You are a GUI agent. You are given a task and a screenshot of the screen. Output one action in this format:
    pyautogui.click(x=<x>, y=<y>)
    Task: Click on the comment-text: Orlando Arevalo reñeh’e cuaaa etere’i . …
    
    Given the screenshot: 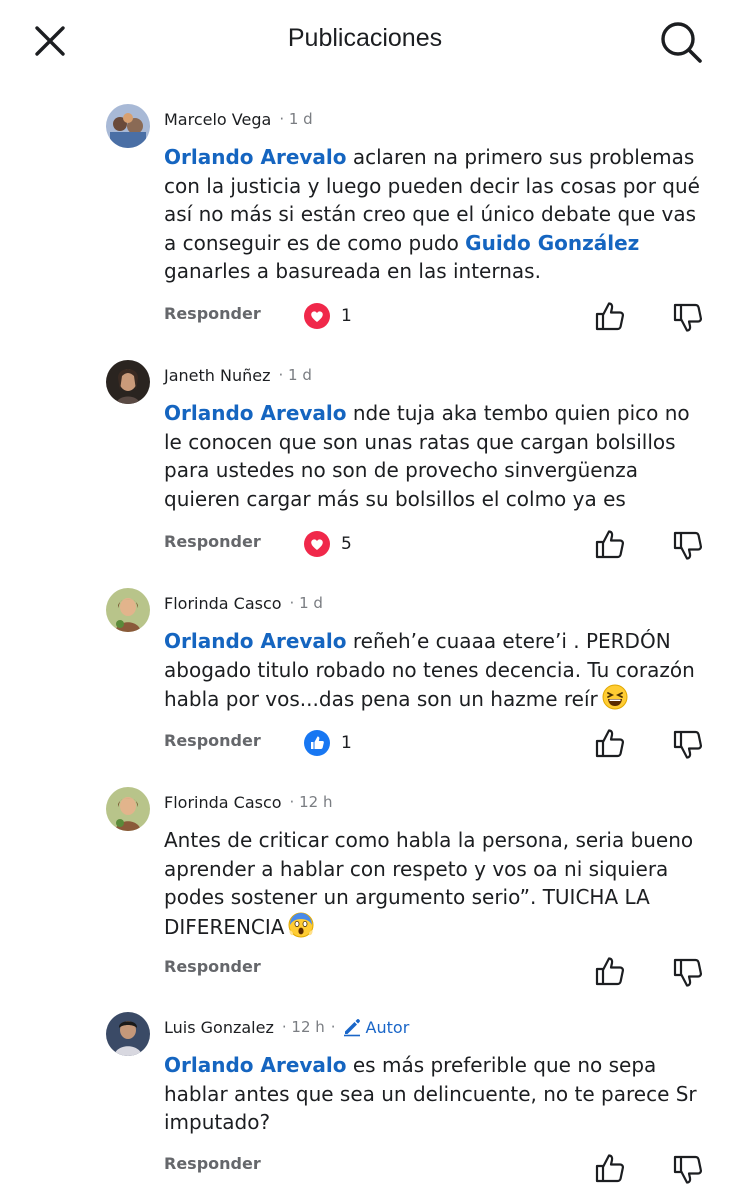 What is the action you would take?
    pyautogui.click(x=438, y=670)
    